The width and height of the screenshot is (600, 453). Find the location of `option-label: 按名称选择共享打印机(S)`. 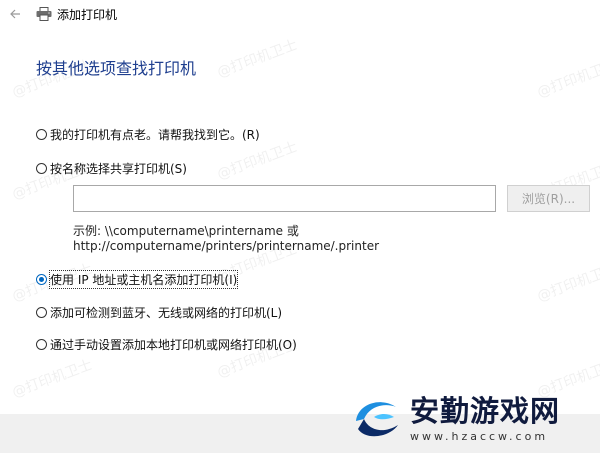

option-label: 按名称选择共享打印机(S) is located at coordinates (118, 169).